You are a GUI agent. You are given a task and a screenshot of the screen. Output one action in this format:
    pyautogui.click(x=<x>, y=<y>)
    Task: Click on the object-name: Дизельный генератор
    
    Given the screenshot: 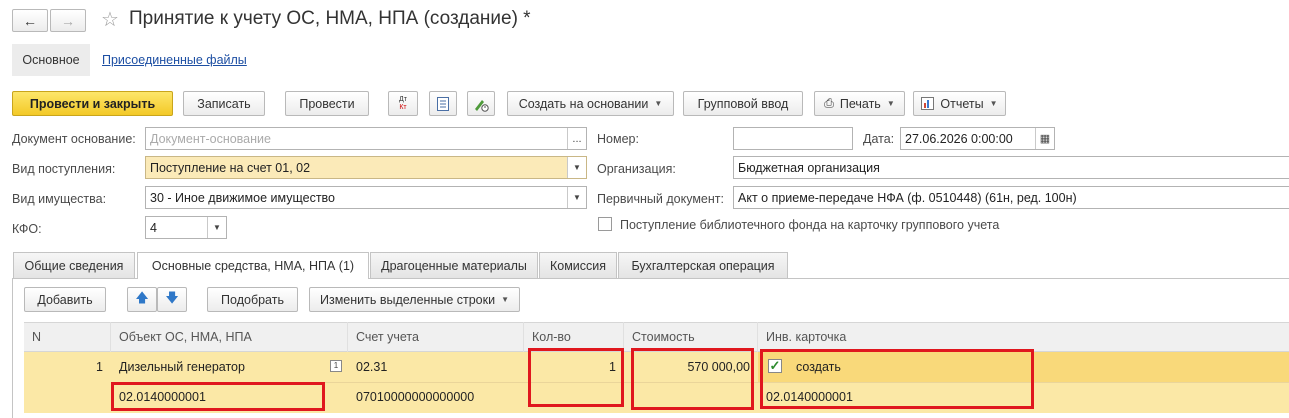 What is the action you would take?
    pyautogui.click(x=182, y=367)
    